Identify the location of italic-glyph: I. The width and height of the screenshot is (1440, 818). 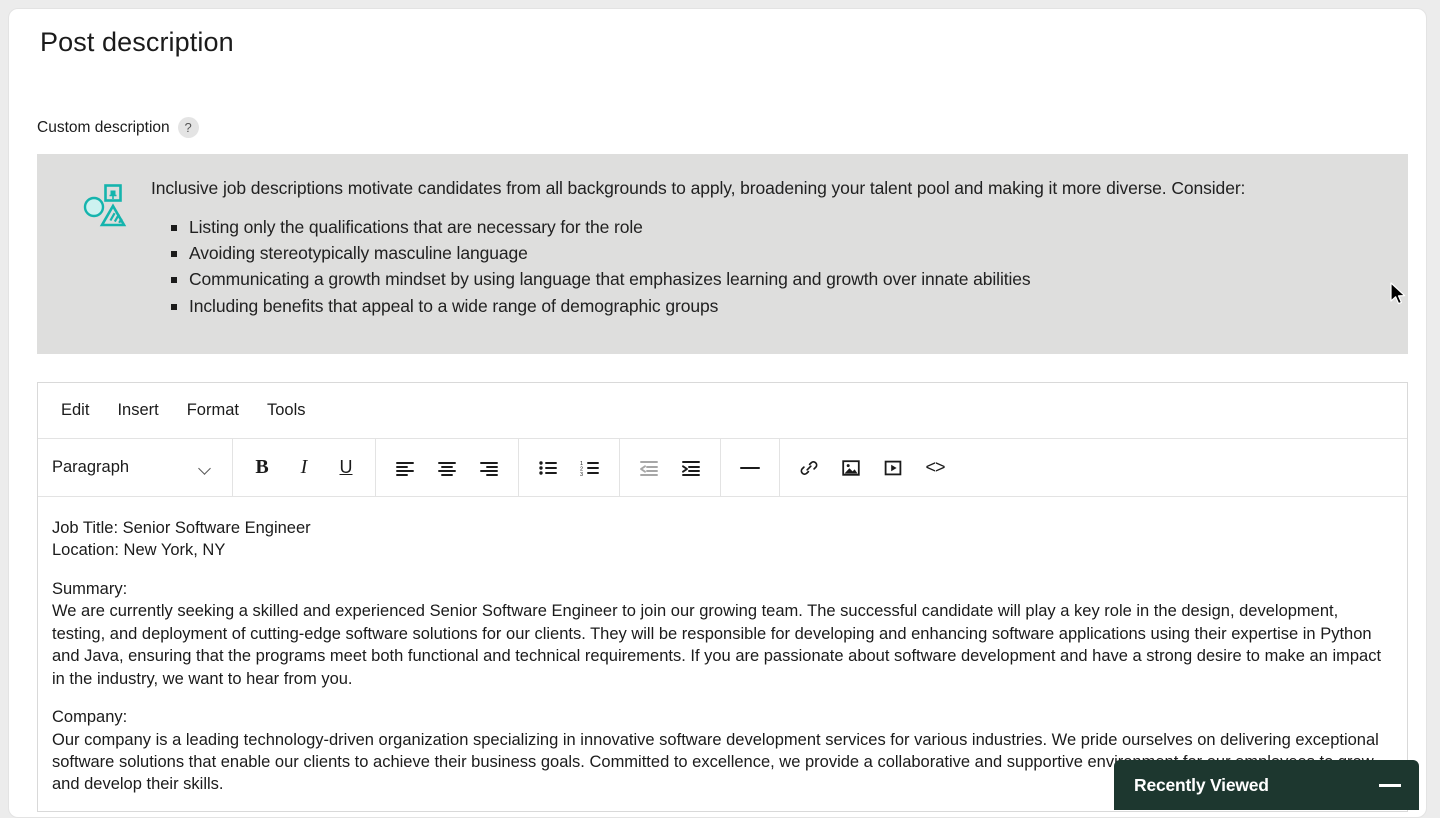
(304, 467).